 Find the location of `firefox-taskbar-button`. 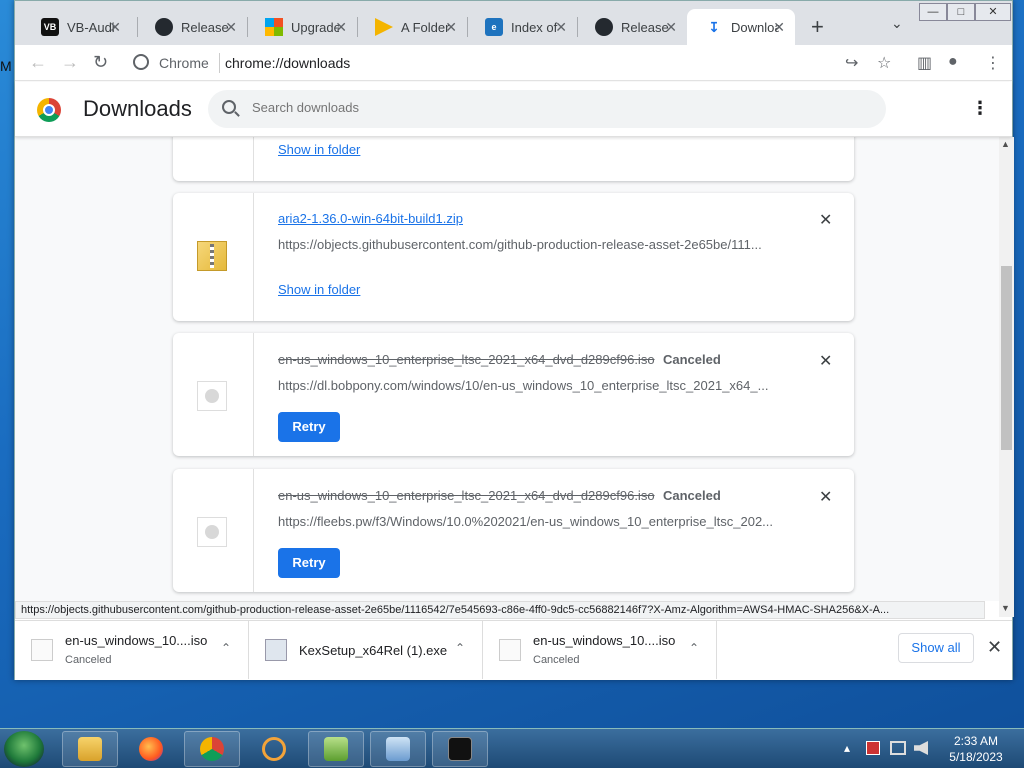

firefox-taskbar-button is located at coordinates (151, 749).